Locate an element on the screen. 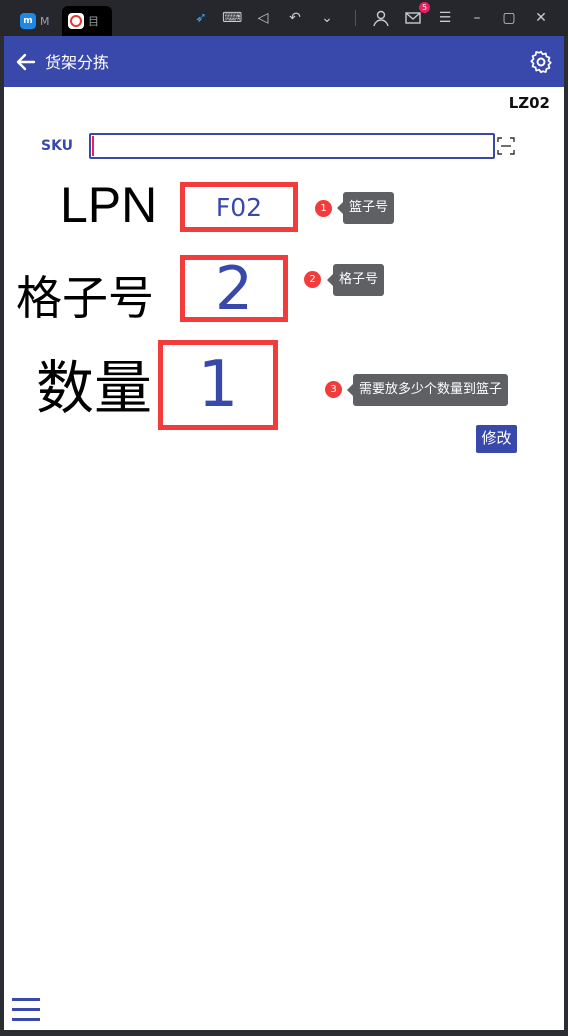 Image resolution: width=568 pixels, height=1036 pixels. menu-icon: ☰ is located at coordinates (445, 18).